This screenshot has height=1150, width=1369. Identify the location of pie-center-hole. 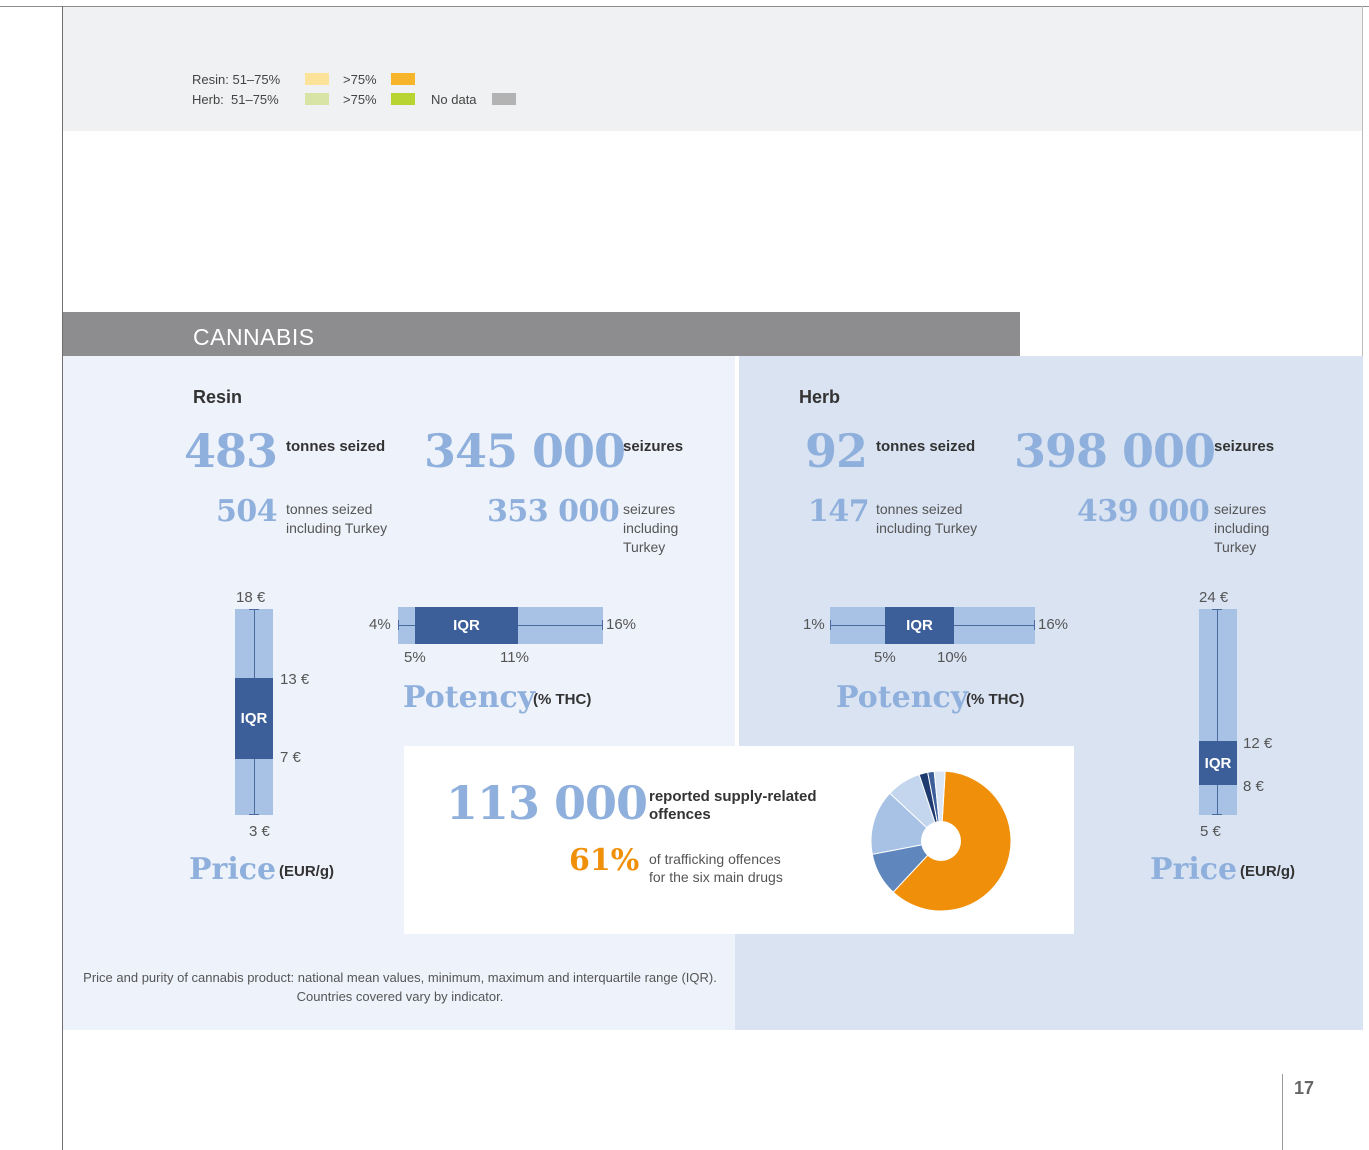
(941, 841).